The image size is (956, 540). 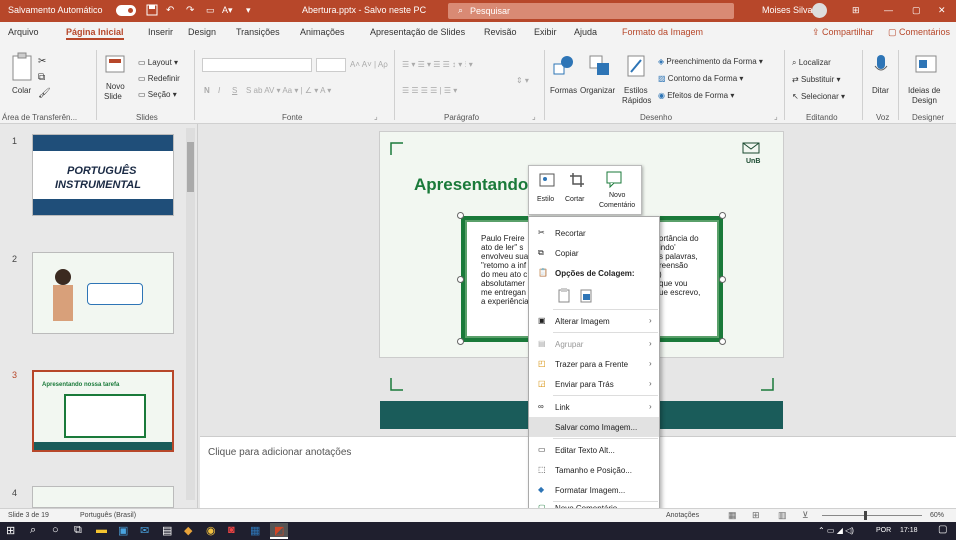 What do you see at coordinates (160, 32) in the screenshot?
I see `tab-inserir: Inserir` at bounding box center [160, 32].